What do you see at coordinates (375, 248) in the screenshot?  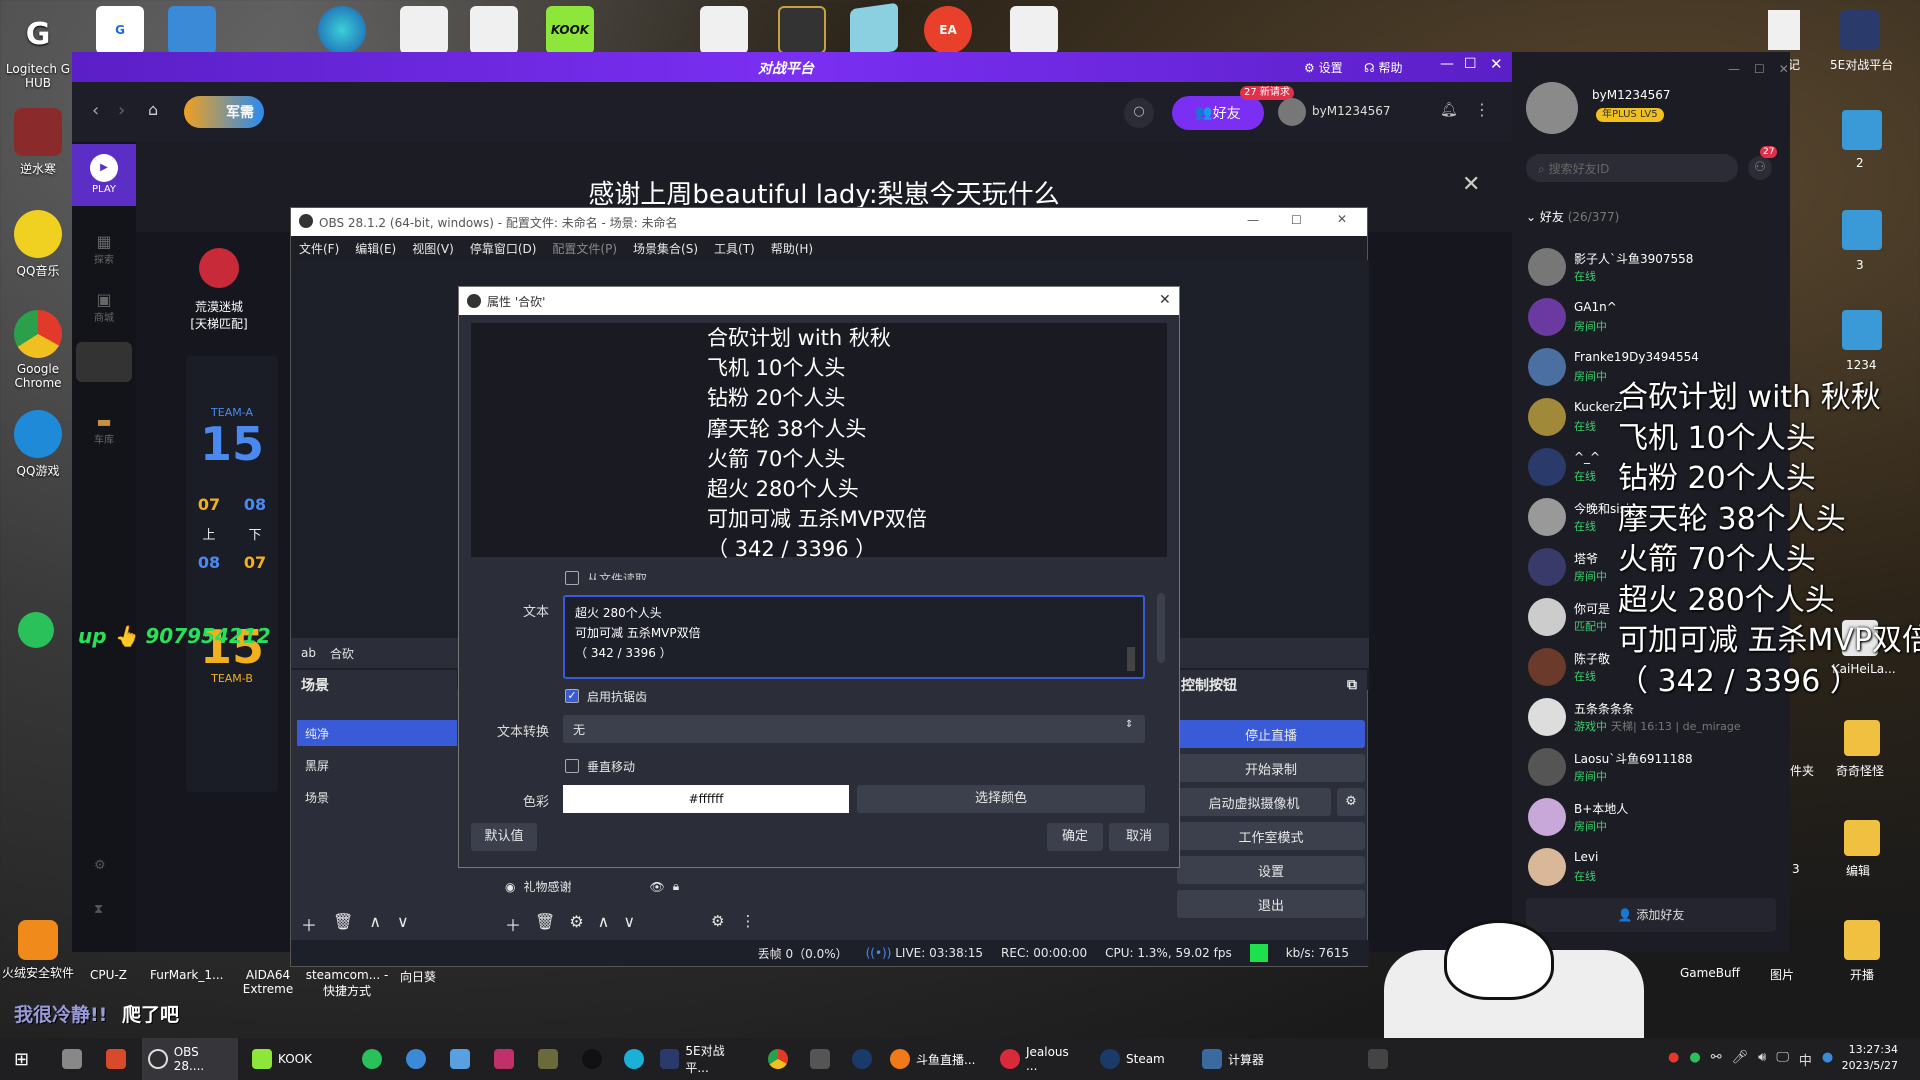 I see `menu-edit: 编辑(E)` at bounding box center [375, 248].